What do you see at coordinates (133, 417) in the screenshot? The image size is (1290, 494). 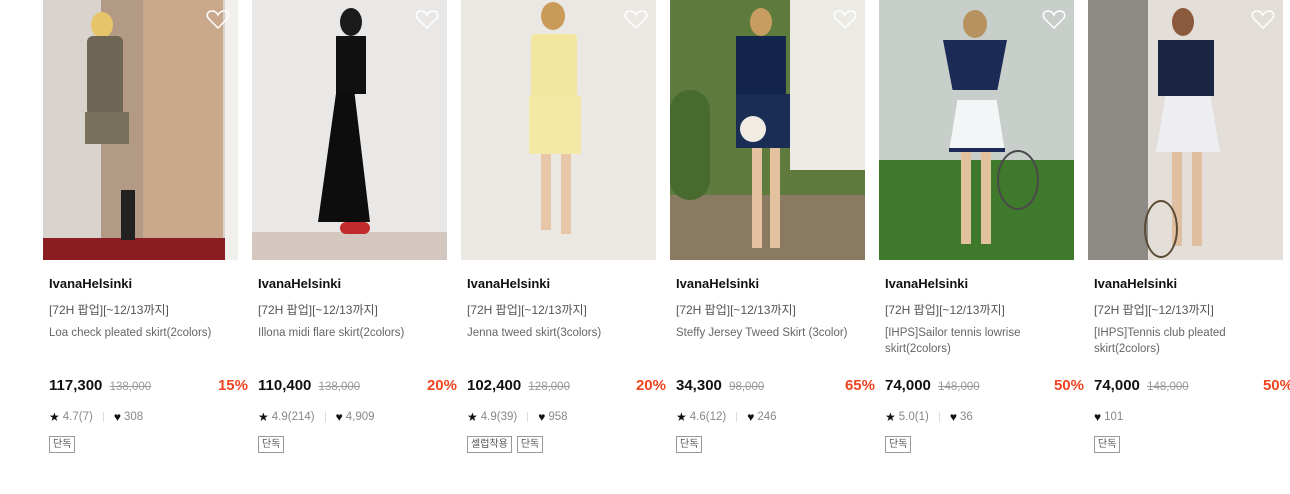 I see `like-count: 308` at bounding box center [133, 417].